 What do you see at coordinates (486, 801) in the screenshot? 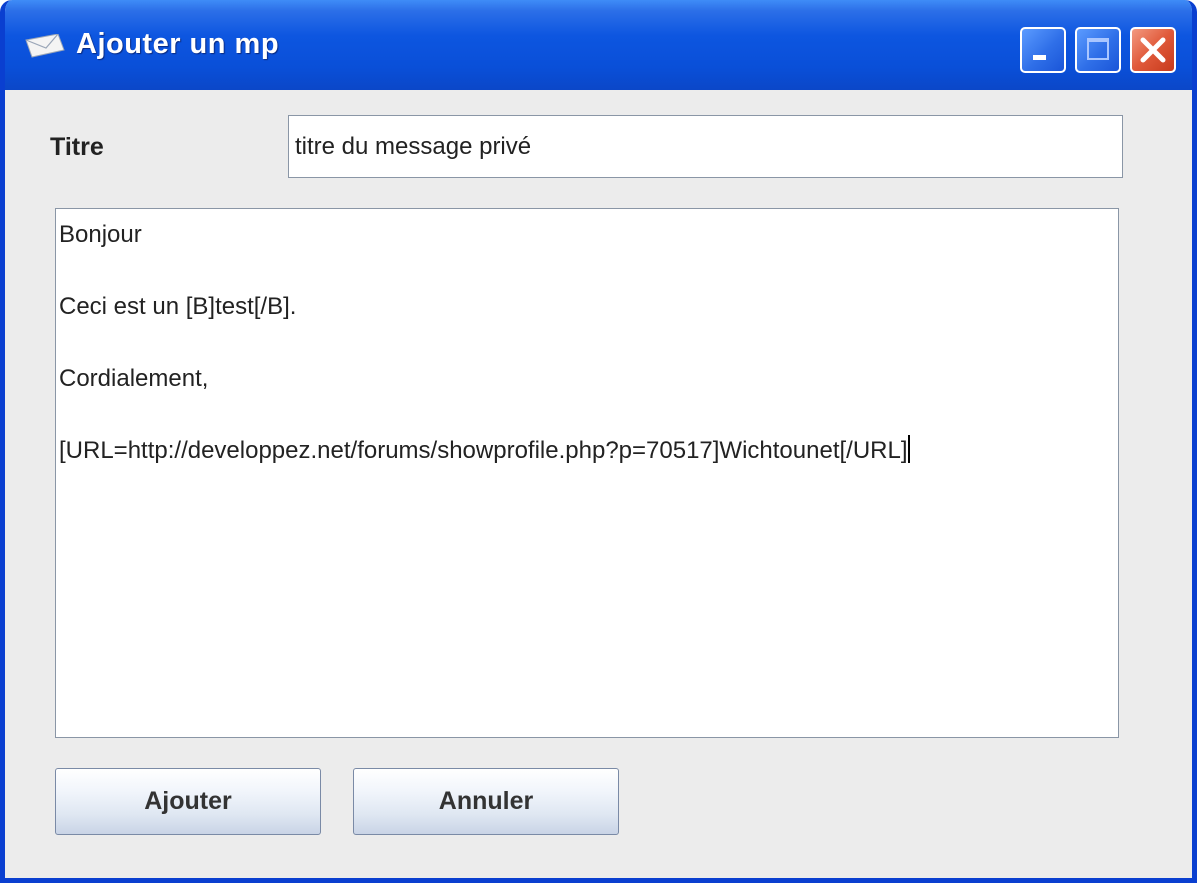
I see `cancel-button: Annuler` at bounding box center [486, 801].